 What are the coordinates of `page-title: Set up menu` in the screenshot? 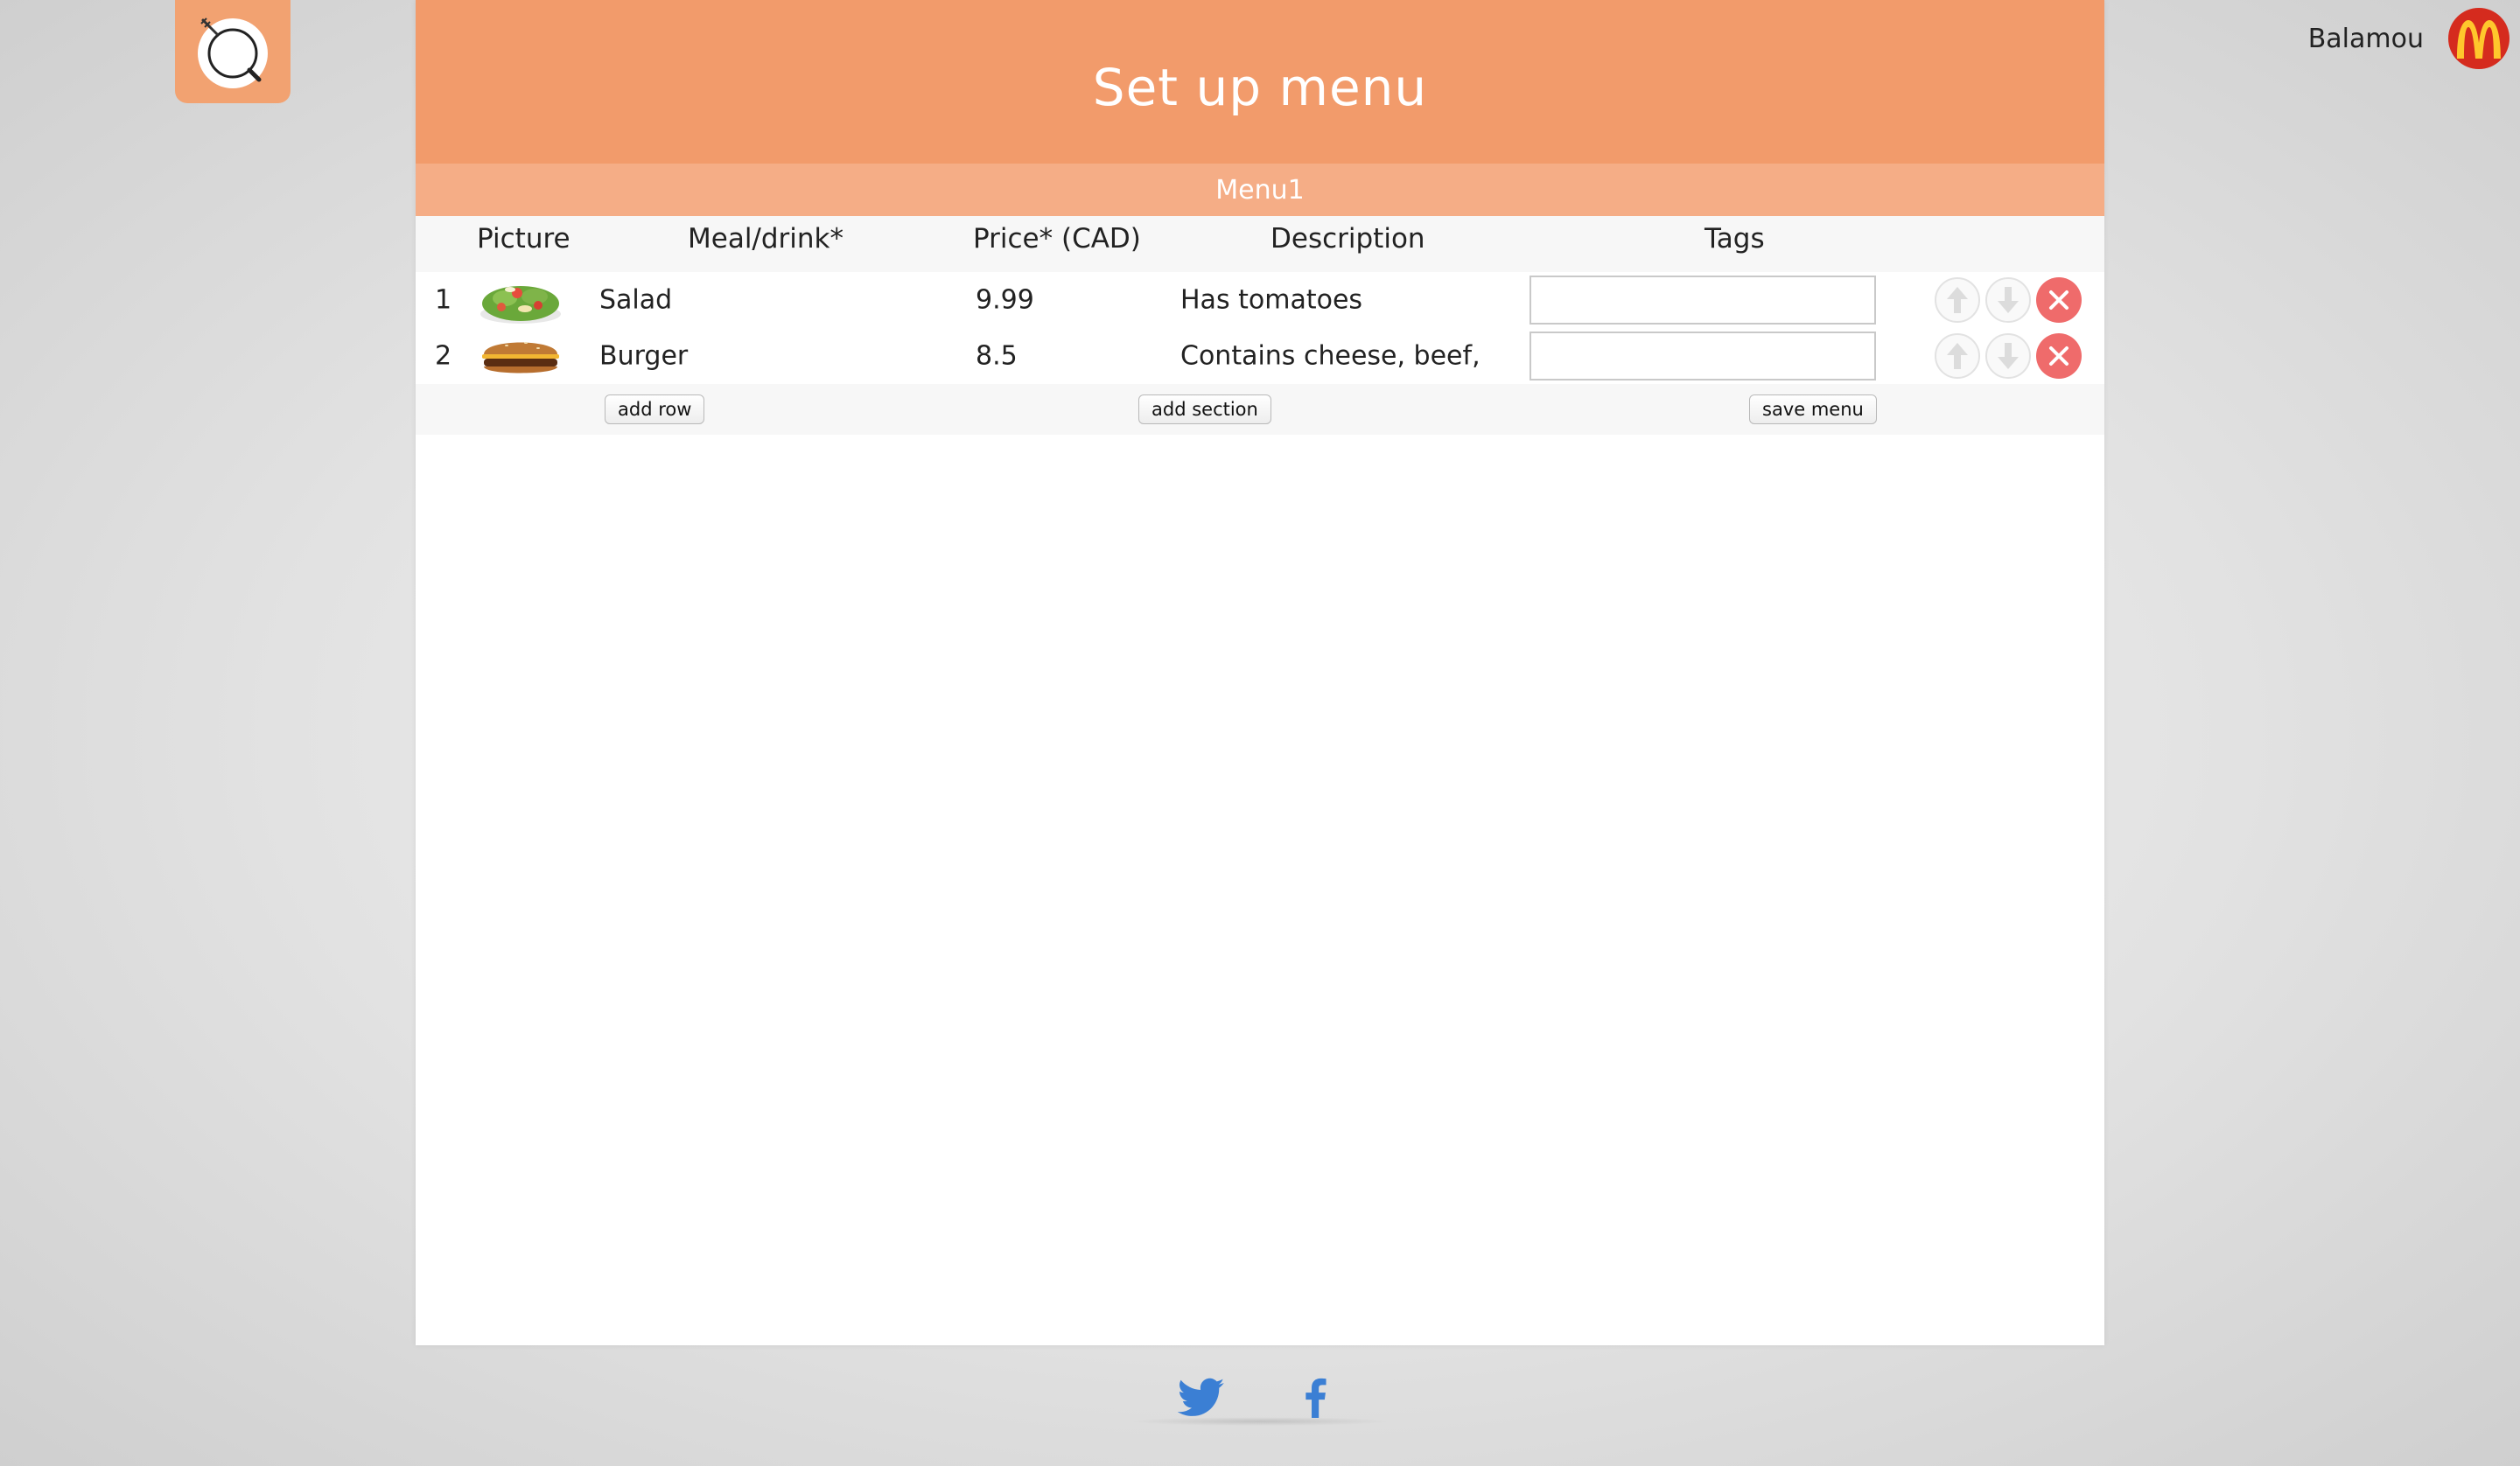 It's located at (1260, 87).